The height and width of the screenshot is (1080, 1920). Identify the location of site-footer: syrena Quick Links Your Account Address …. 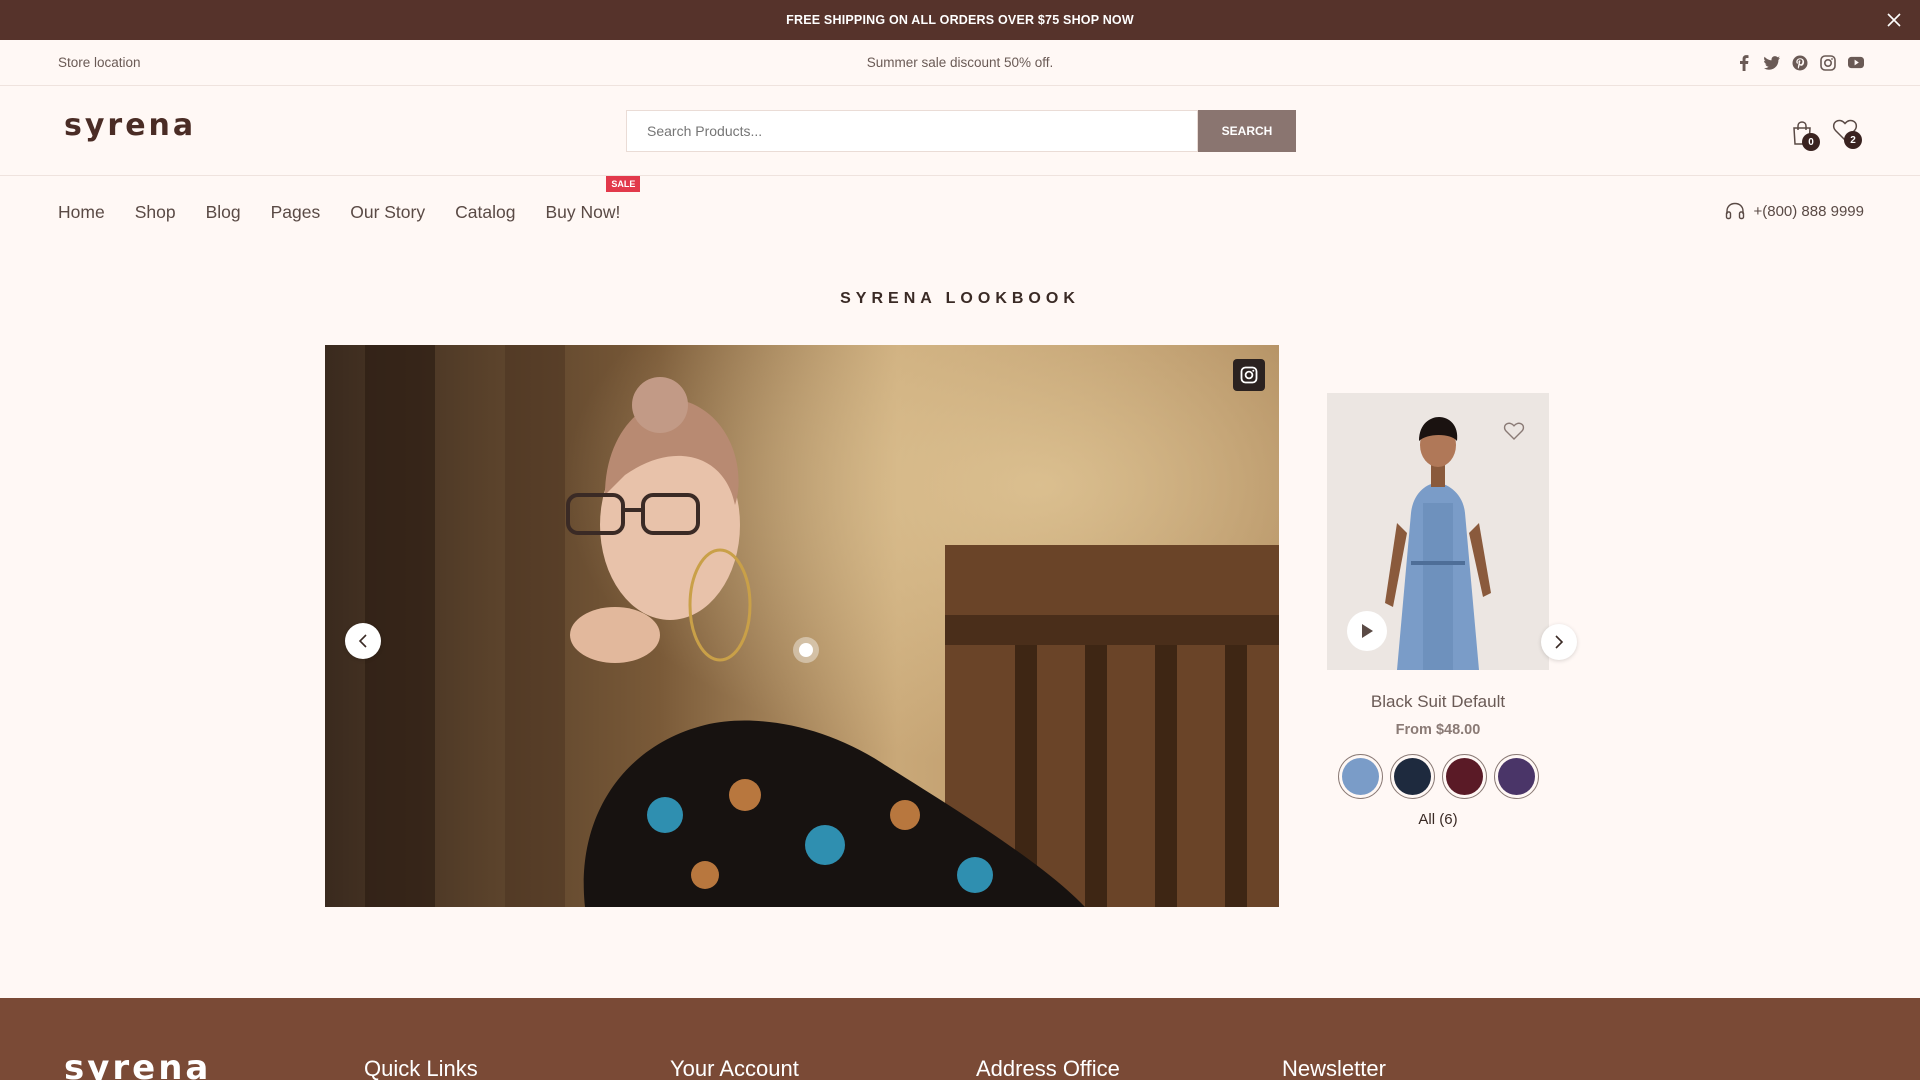
(960, 1039).